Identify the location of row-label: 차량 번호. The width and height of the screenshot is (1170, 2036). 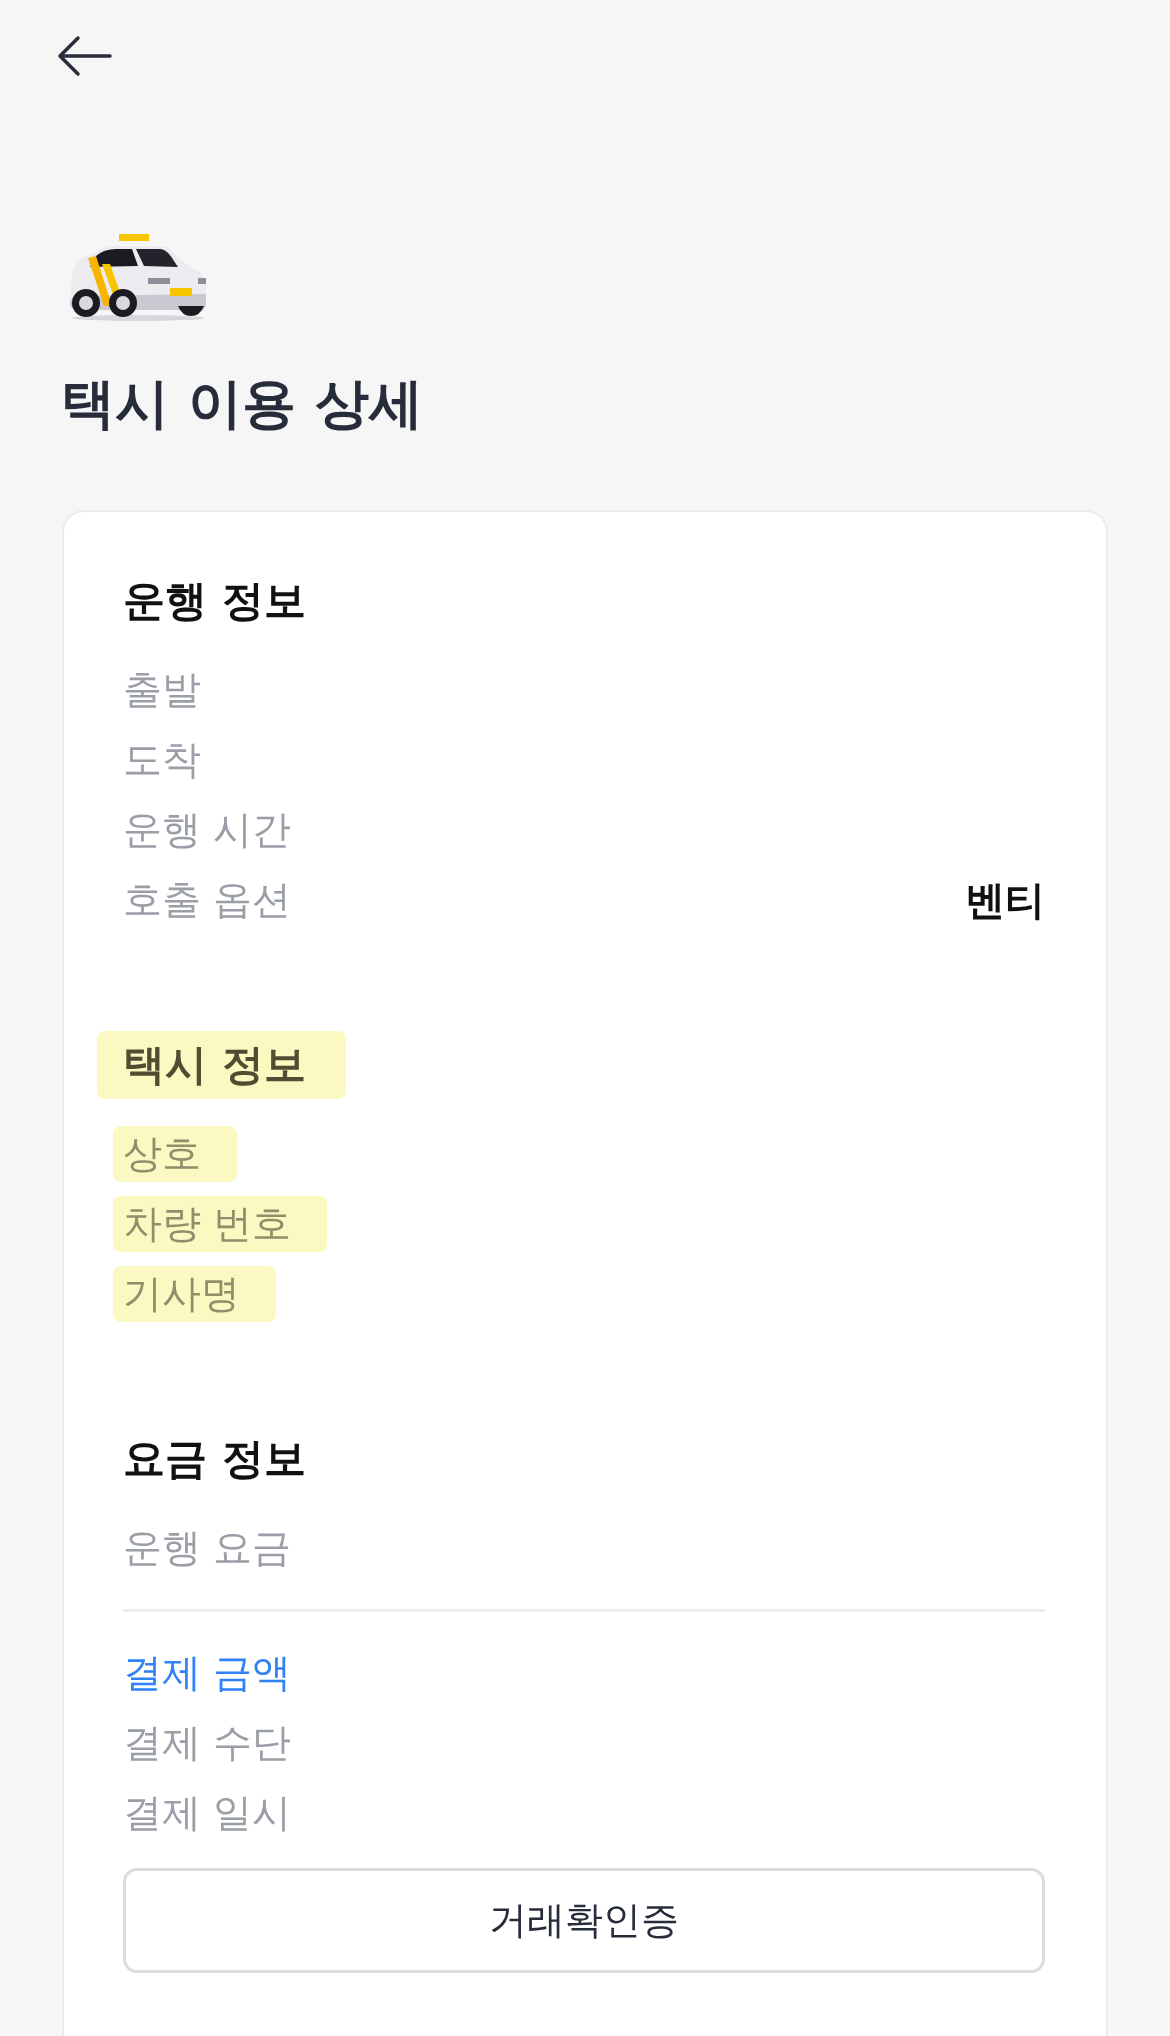
(220, 1224).